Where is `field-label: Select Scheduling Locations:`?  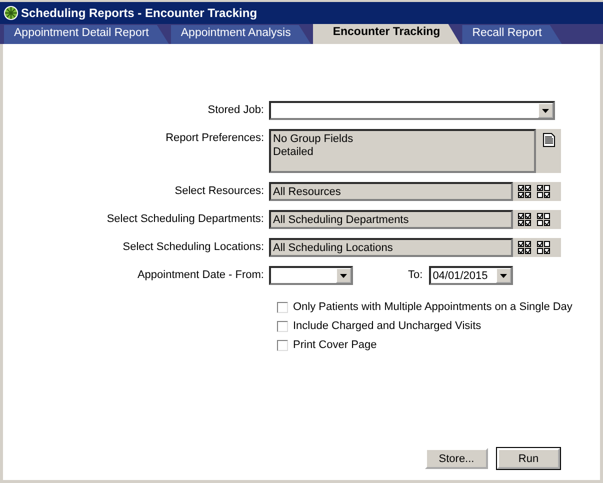
field-label: Select Scheduling Locations: is located at coordinates (193, 246).